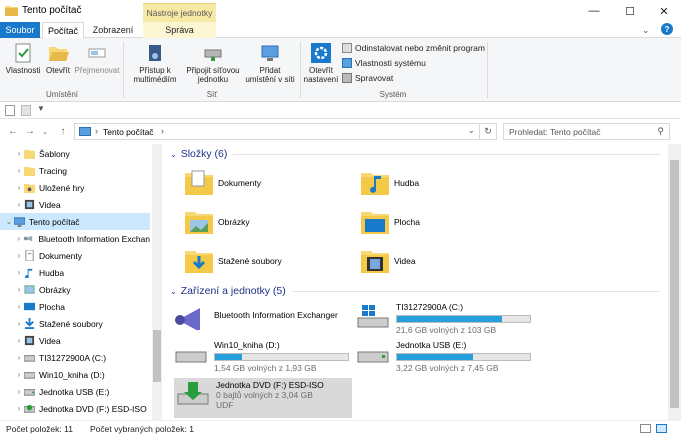  Describe the element at coordinates (75, 323) in the screenshot. I see `nav-item: › Stažené soubory` at that location.